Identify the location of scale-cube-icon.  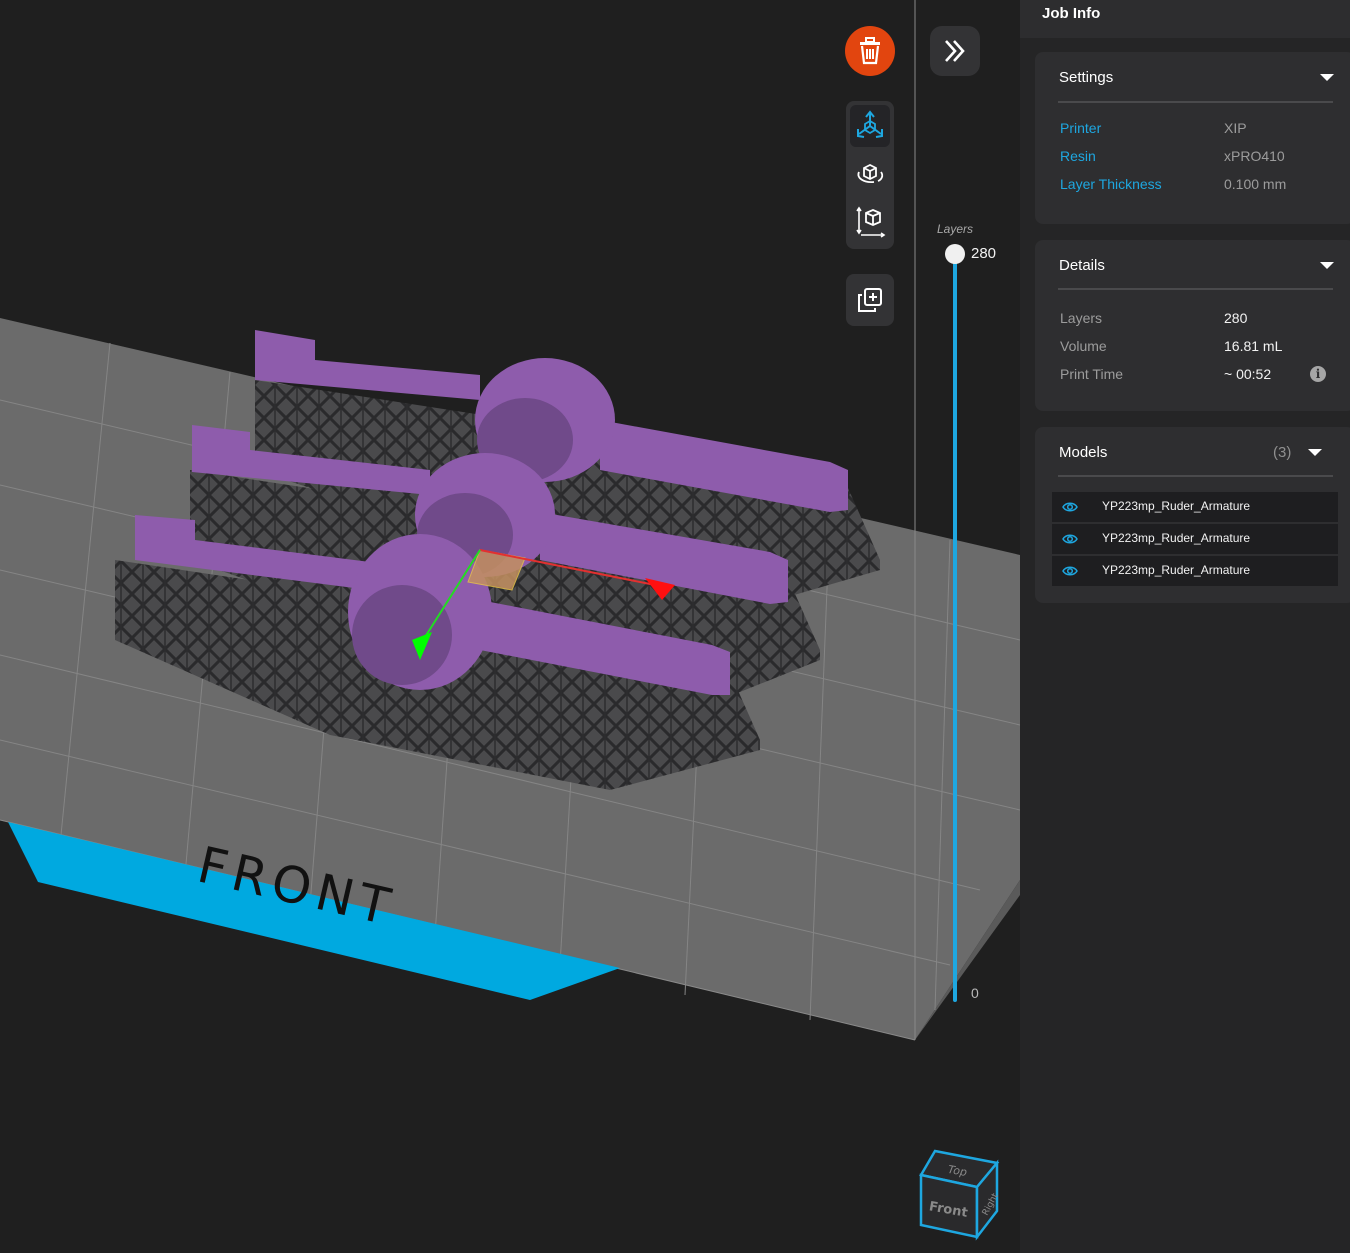
(871, 222).